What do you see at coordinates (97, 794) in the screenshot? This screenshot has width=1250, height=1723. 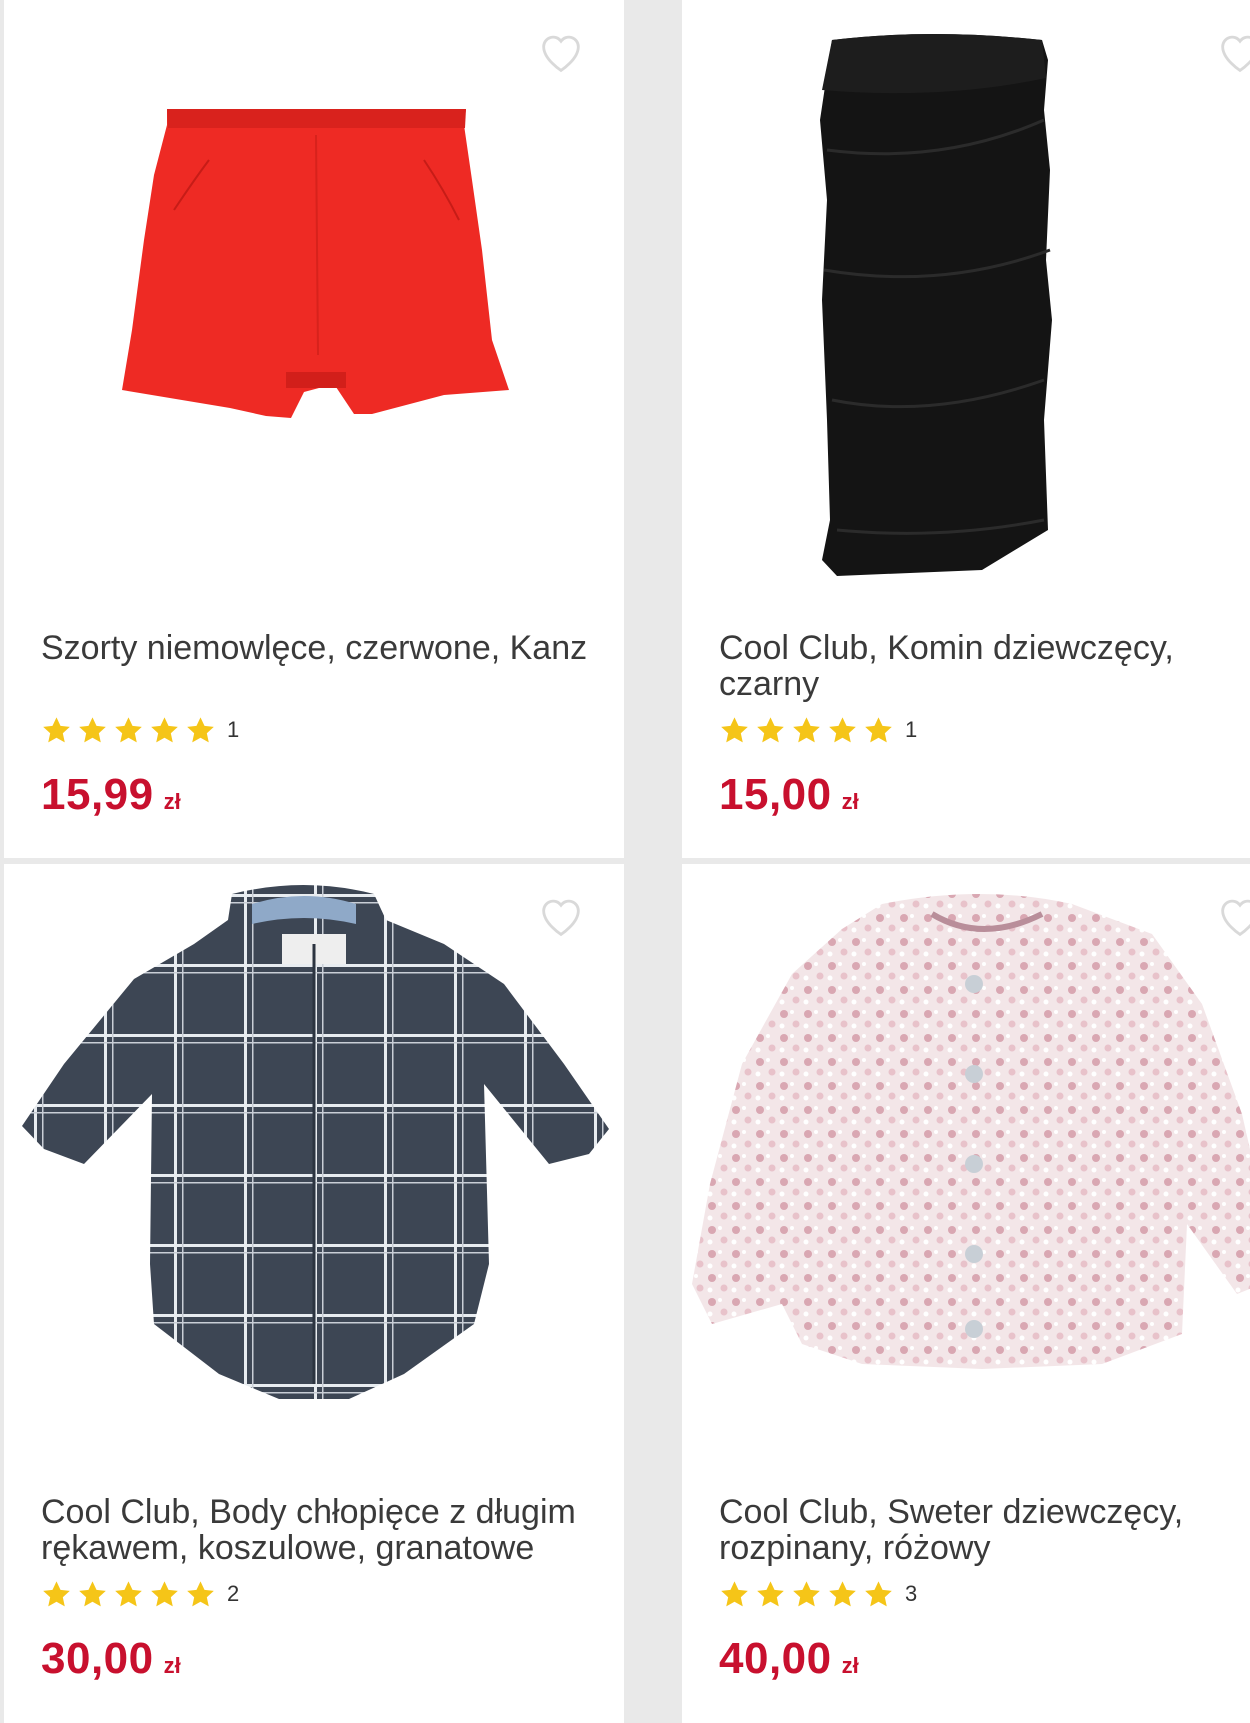 I see `price-amount: 15,99` at bounding box center [97, 794].